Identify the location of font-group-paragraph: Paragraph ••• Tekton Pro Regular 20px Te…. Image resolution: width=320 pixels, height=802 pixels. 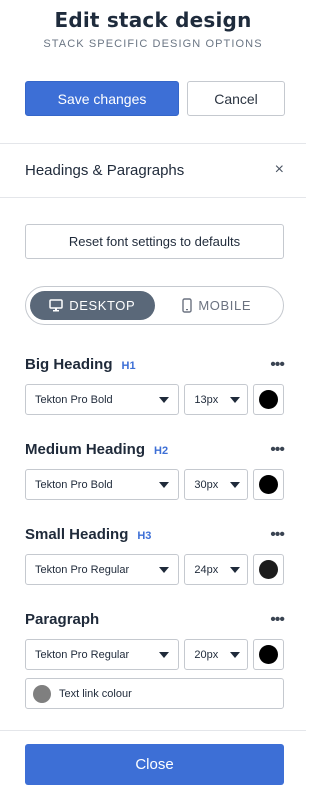
(155, 659).